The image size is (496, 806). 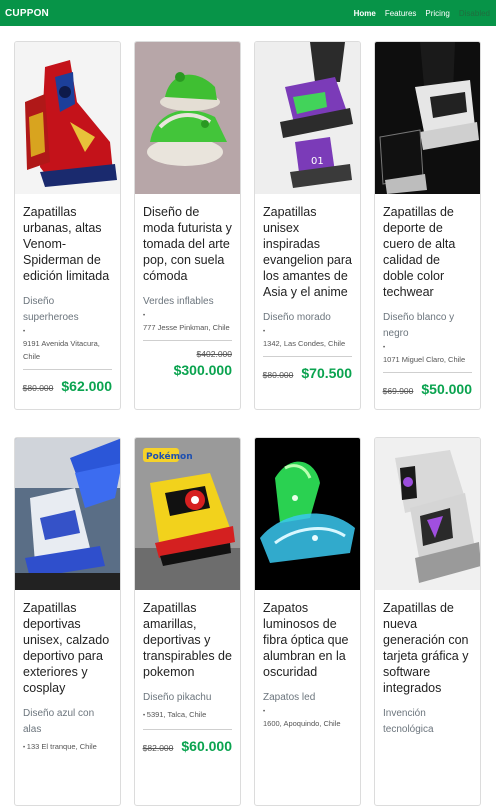 I want to click on svg-text: Pokémon, so click(x=169, y=456).